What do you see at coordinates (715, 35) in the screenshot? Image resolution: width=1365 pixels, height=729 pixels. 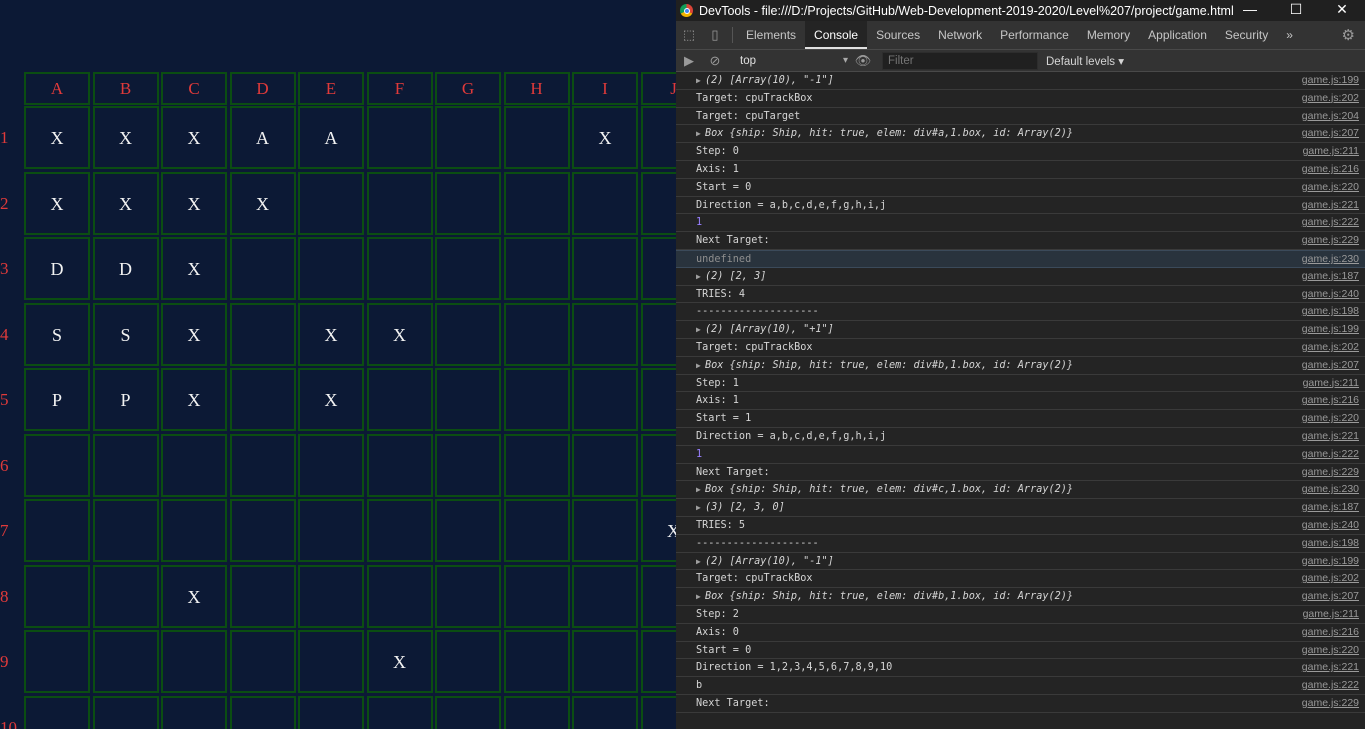 I see `device-toolbar-icon: ▯` at bounding box center [715, 35].